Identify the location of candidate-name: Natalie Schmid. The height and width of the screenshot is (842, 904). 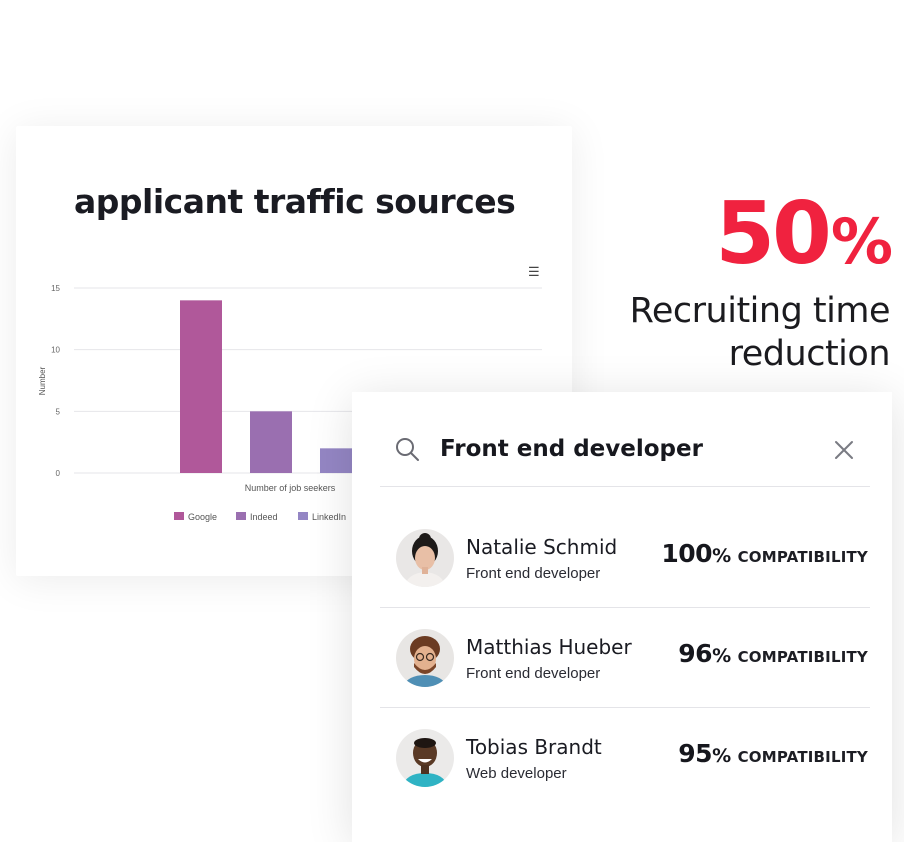
(542, 547).